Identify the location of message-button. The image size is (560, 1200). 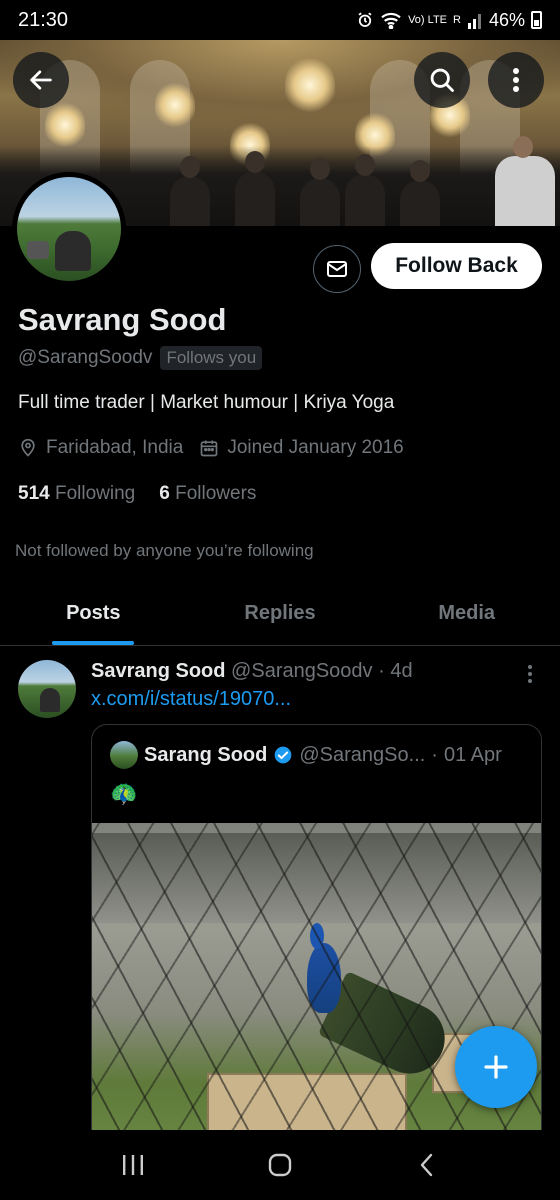
(337, 269).